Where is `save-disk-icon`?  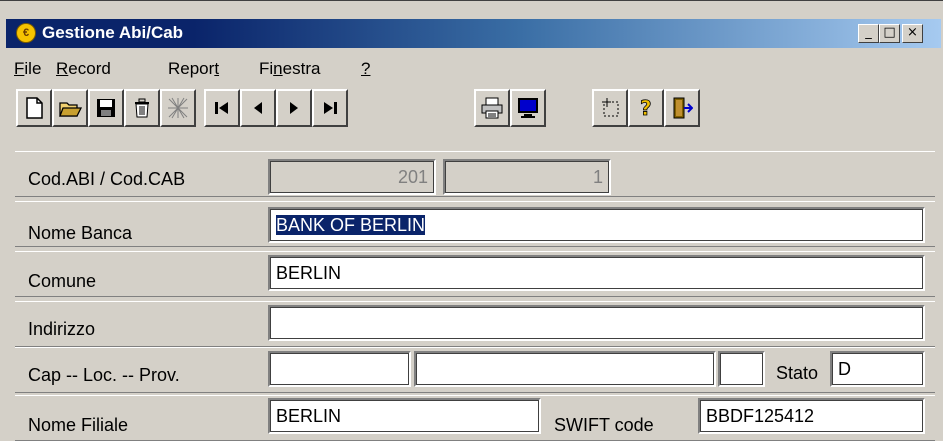 save-disk-icon is located at coordinates (106, 108).